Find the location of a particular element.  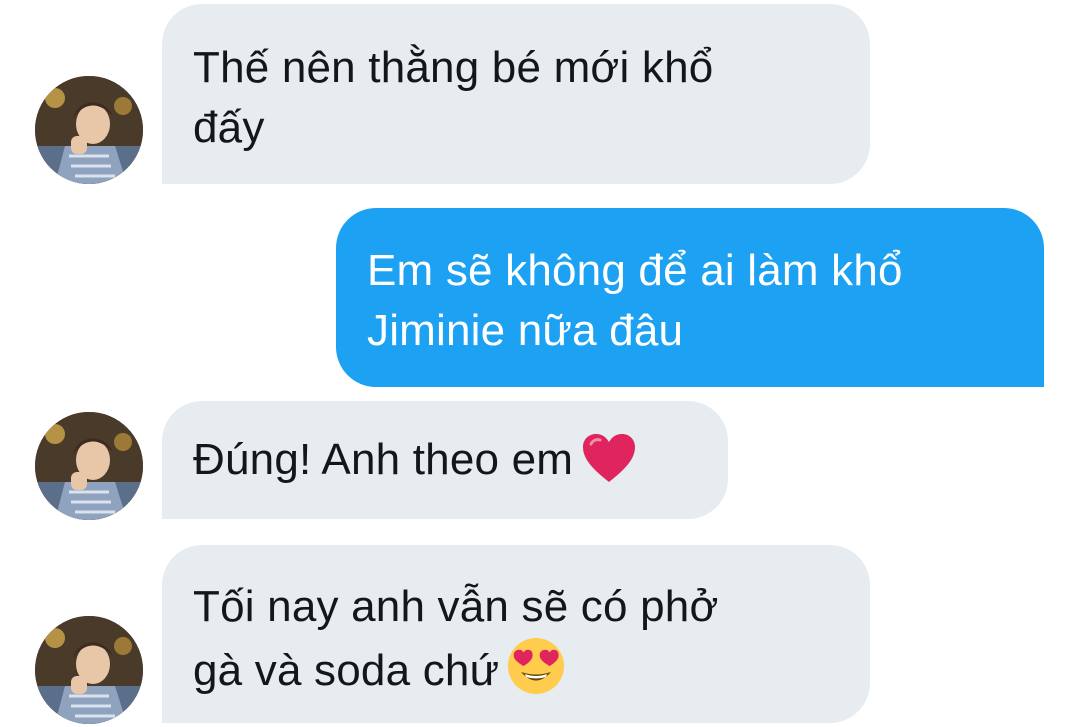

message-text: Đúng! Anh theo em is located at coordinates (383, 459).